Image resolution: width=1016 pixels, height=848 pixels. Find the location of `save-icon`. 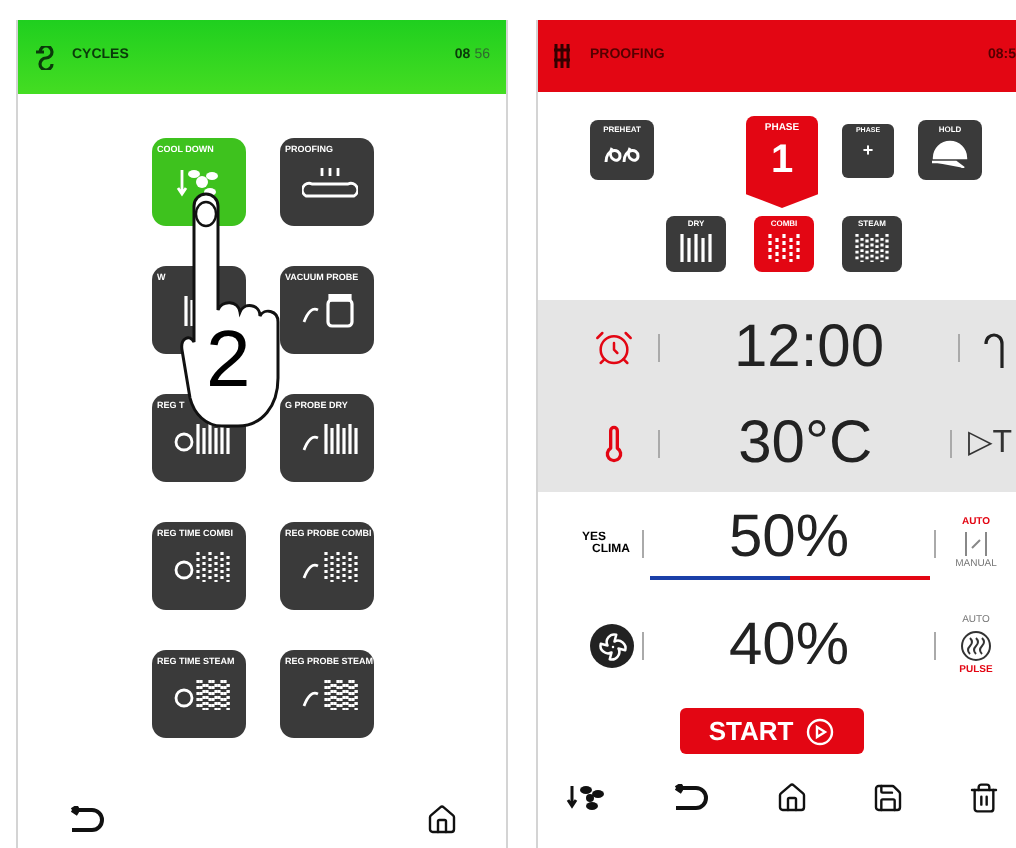

save-icon is located at coordinates (887, 798).